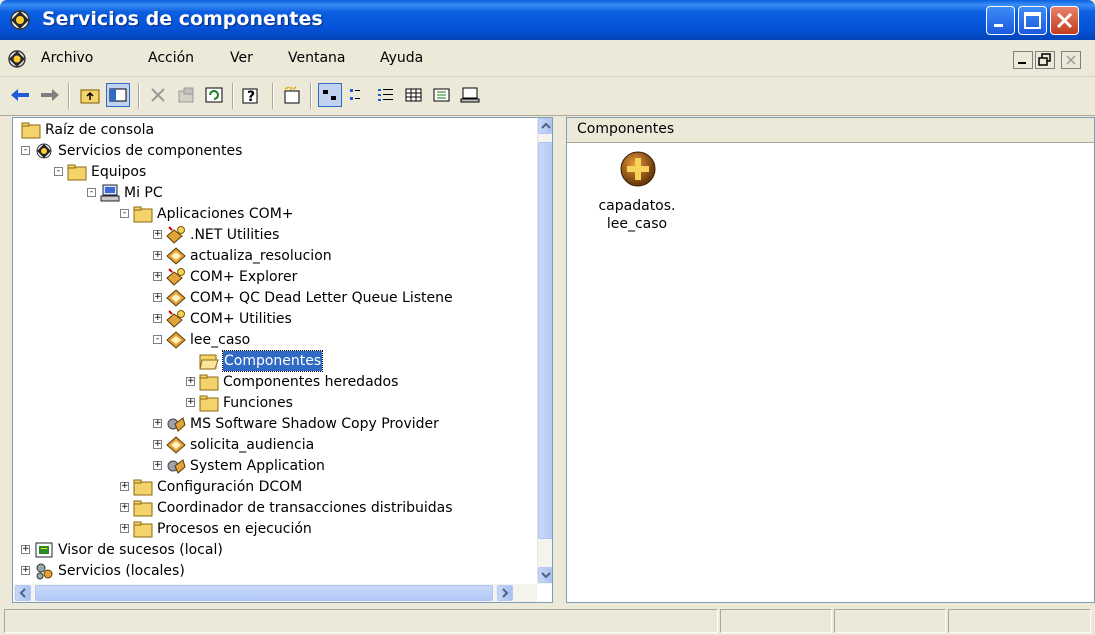  I want to click on computer-icon, so click(110, 193).